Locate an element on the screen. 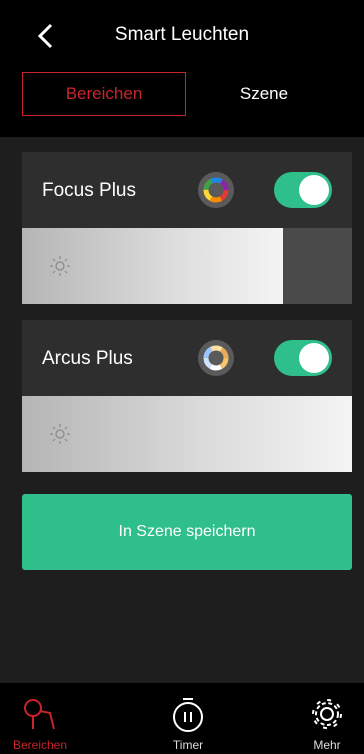  segment-szene: Szene is located at coordinates (264, 94).